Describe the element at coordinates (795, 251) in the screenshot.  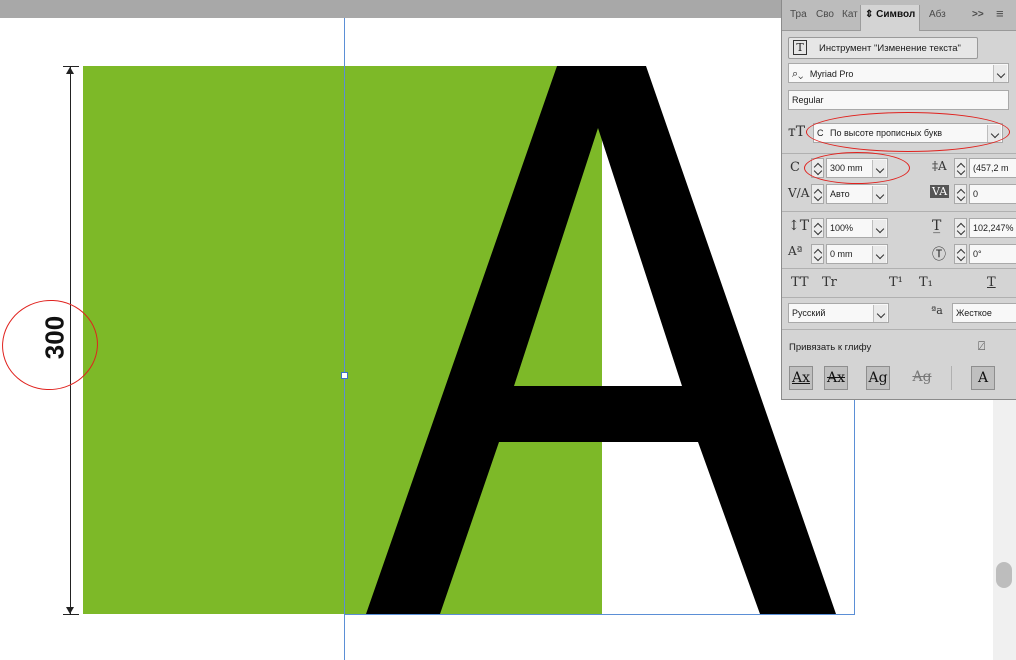
I see `baseline-shift-icon: Aª` at that location.